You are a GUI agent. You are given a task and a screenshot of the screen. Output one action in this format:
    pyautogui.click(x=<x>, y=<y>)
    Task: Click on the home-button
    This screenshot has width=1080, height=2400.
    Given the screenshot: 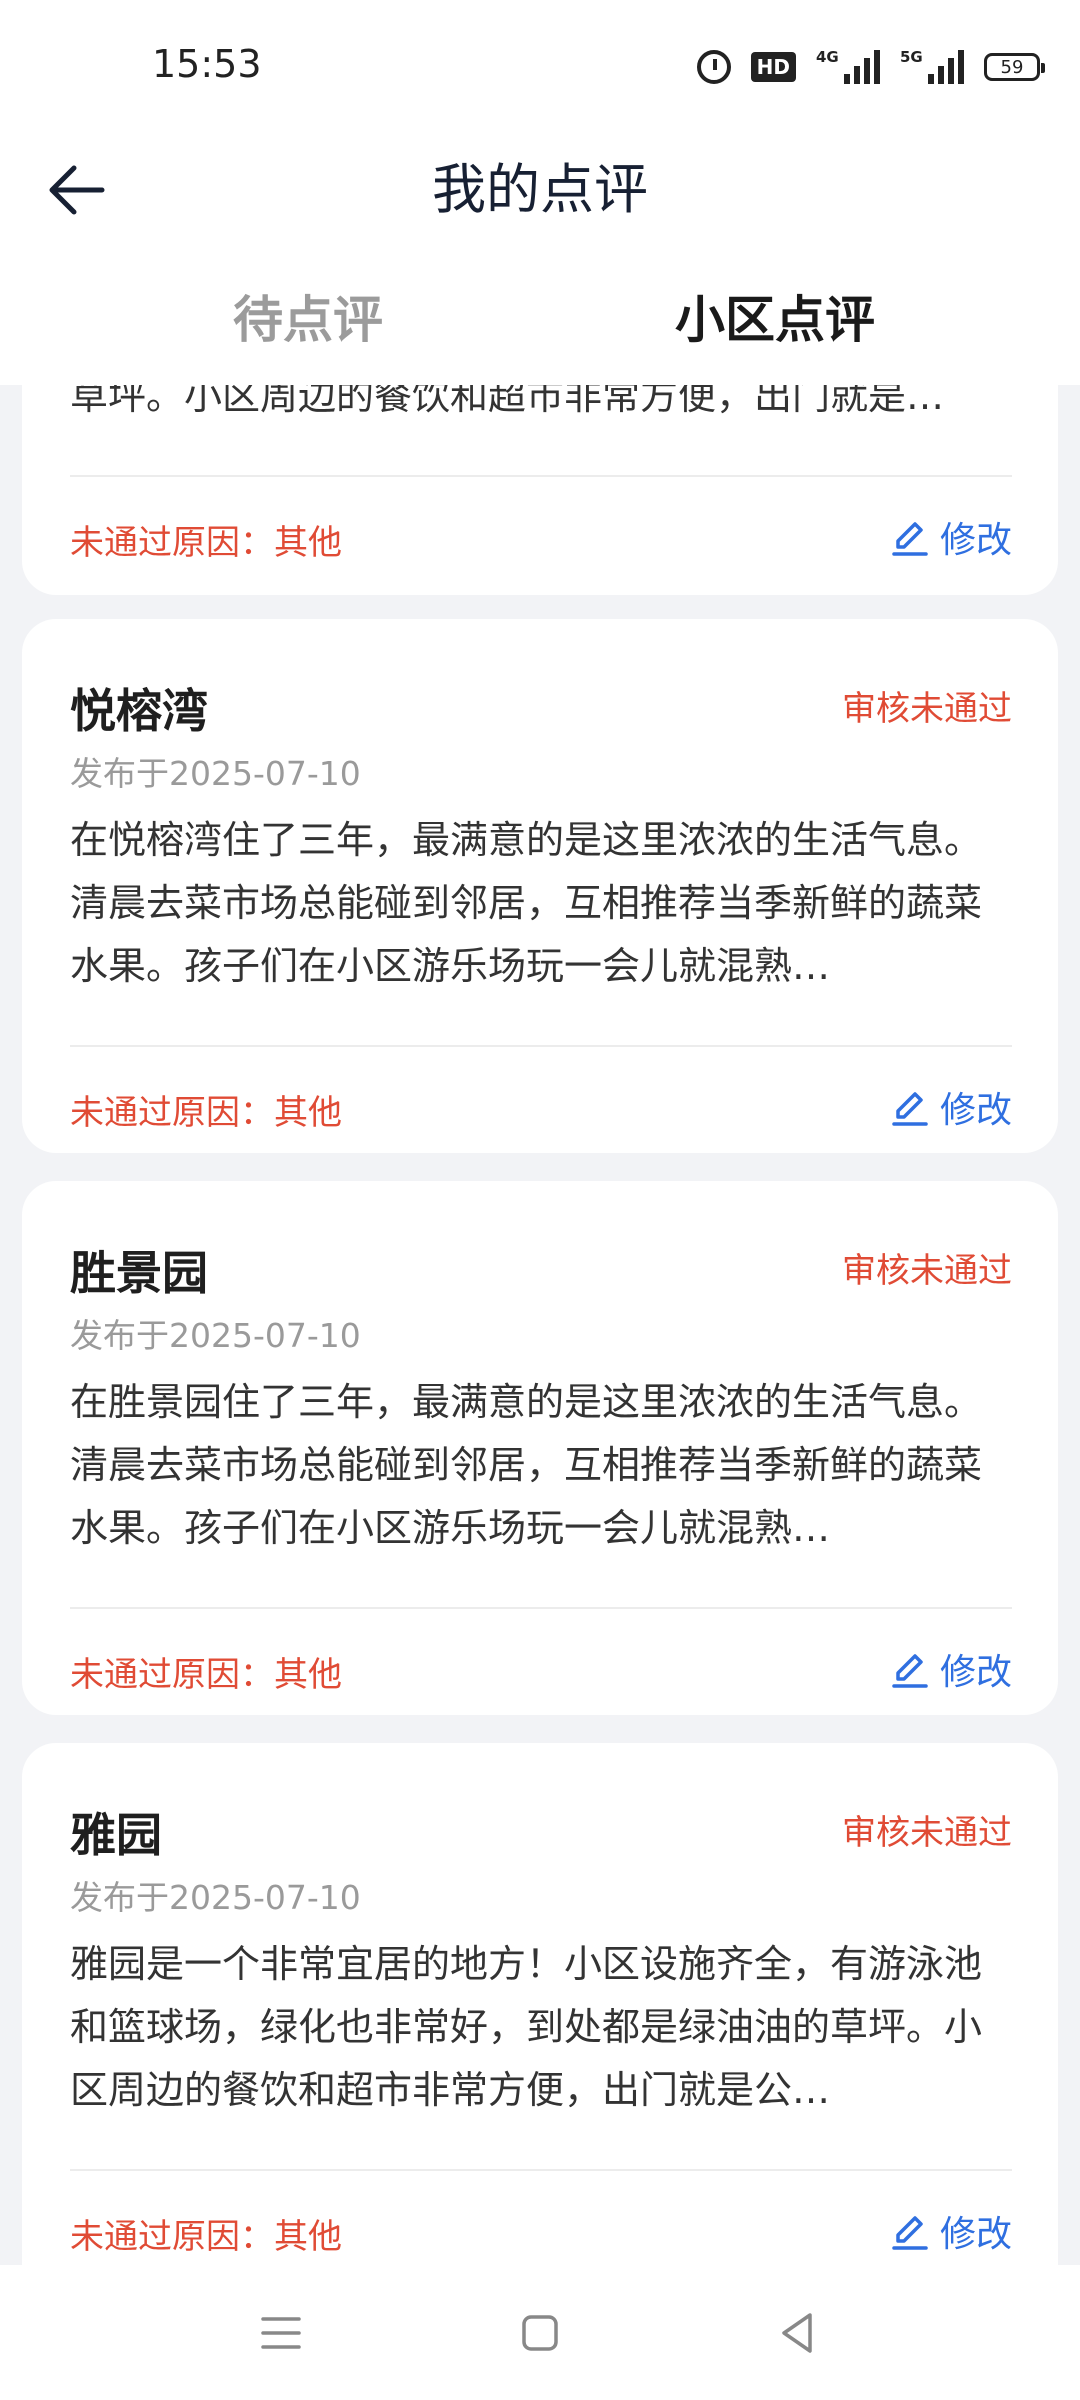 What is the action you would take?
    pyautogui.click(x=540, y=2333)
    